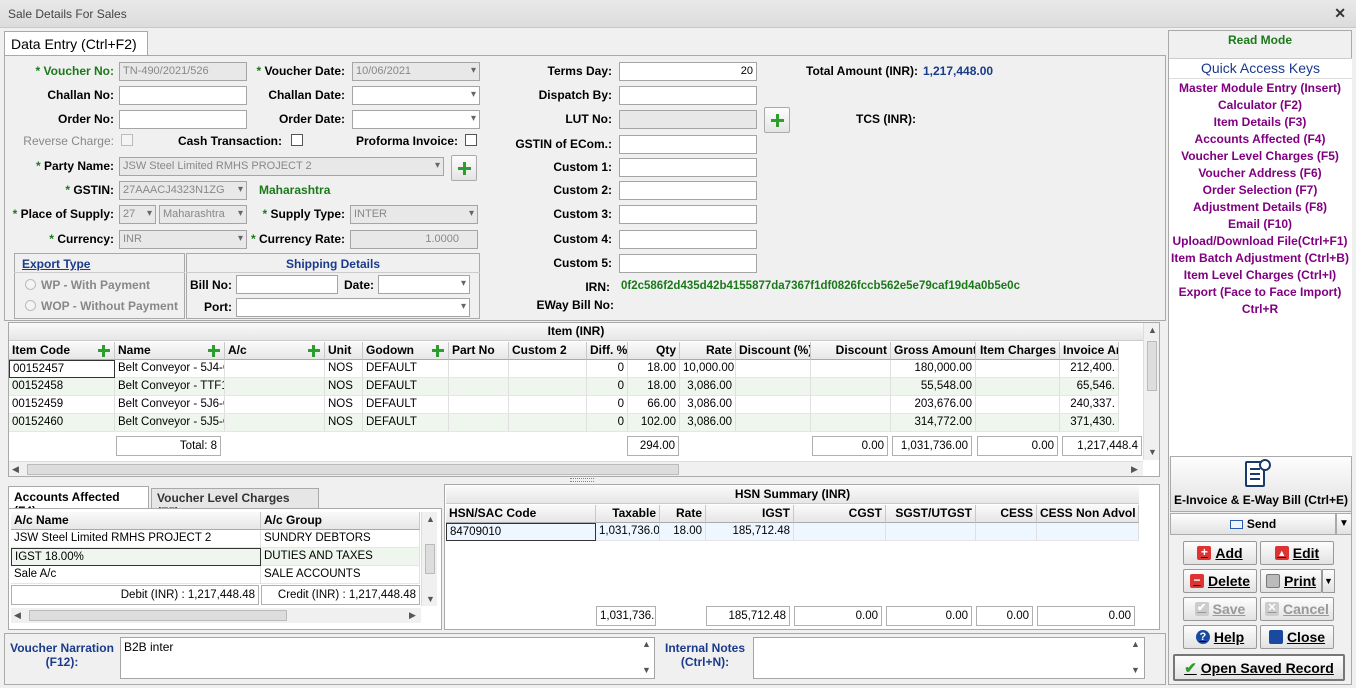 The width and height of the screenshot is (1356, 688). I want to click on custom1-input, so click(688, 167).